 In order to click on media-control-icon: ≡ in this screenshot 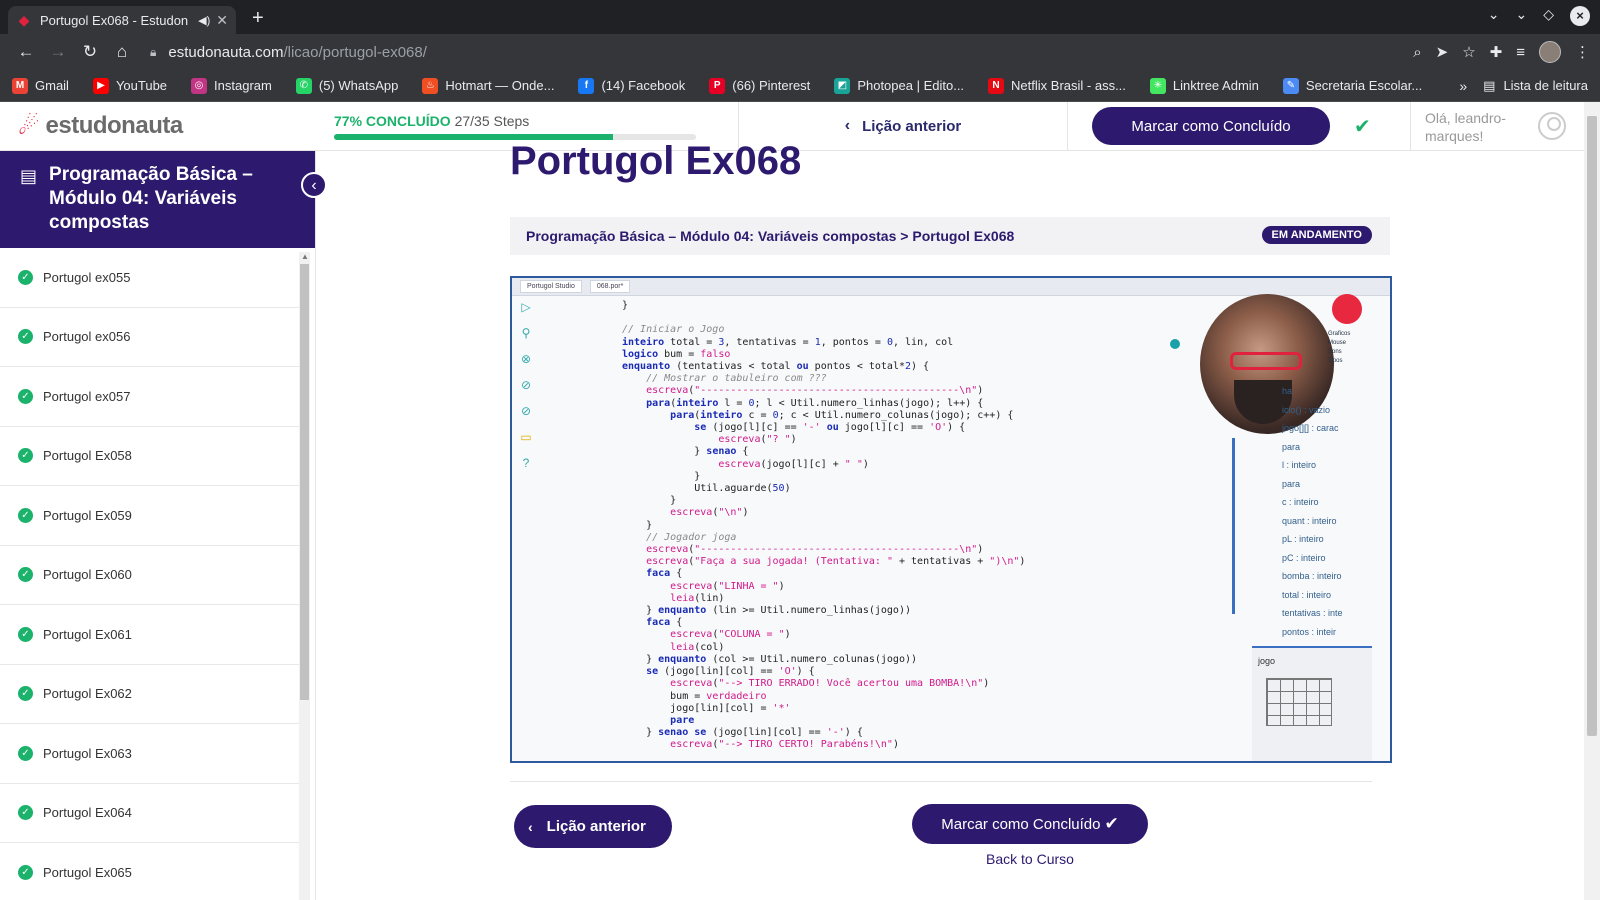, I will do `click(1520, 52)`.